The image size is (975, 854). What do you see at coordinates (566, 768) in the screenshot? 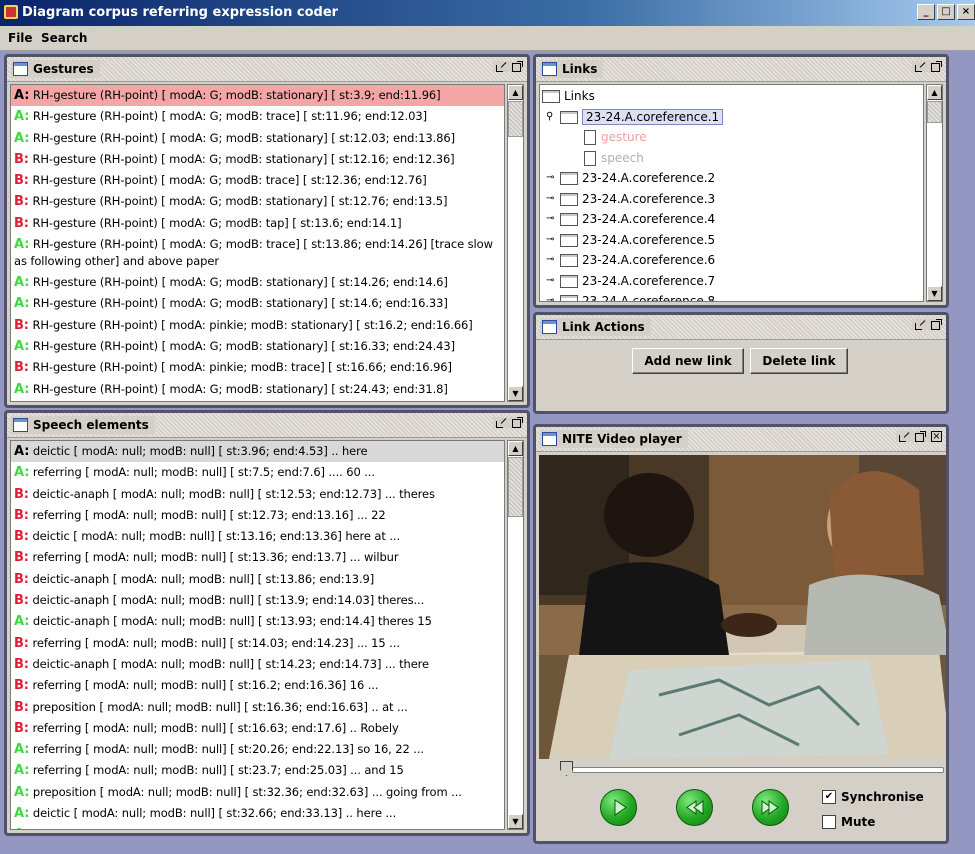
I see `video-seek-thumb` at bounding box center [566, 768].